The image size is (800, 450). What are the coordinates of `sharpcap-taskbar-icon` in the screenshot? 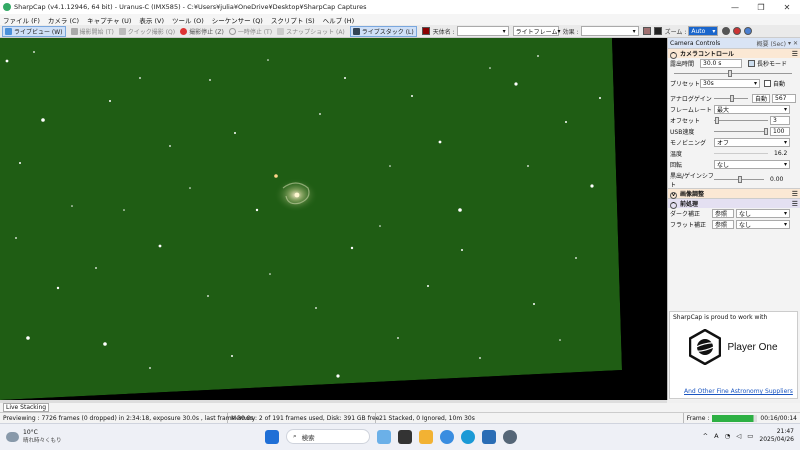 It's located at (510, 436).